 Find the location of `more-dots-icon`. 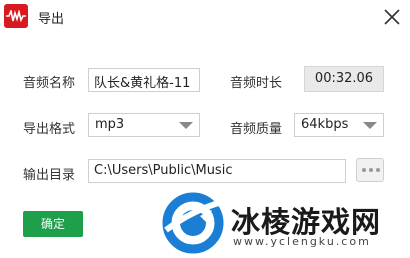

more-dots-icon is located at coordinates (371, 170).